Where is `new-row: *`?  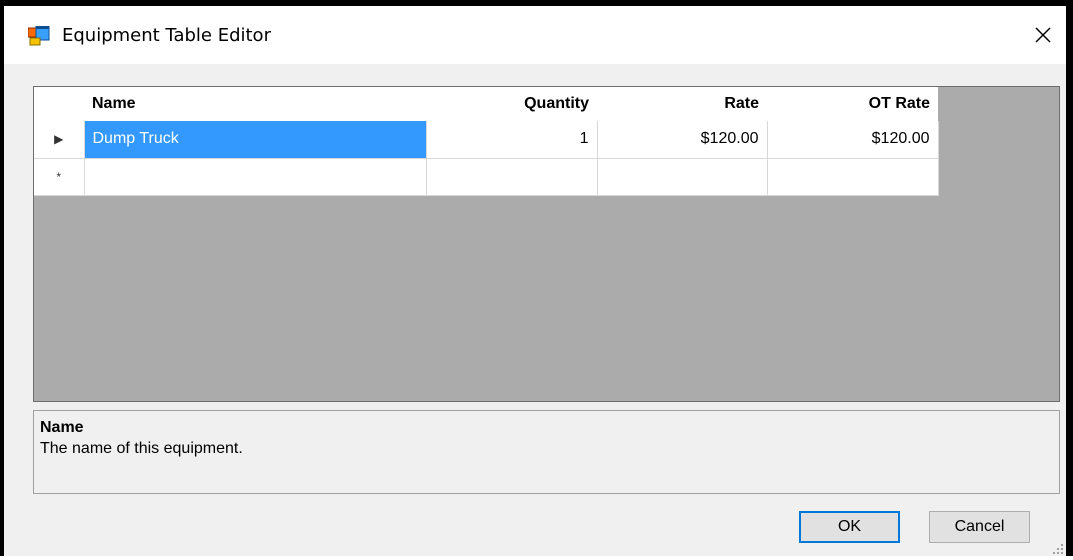 new-row: * is located at coordinates (486, 177).